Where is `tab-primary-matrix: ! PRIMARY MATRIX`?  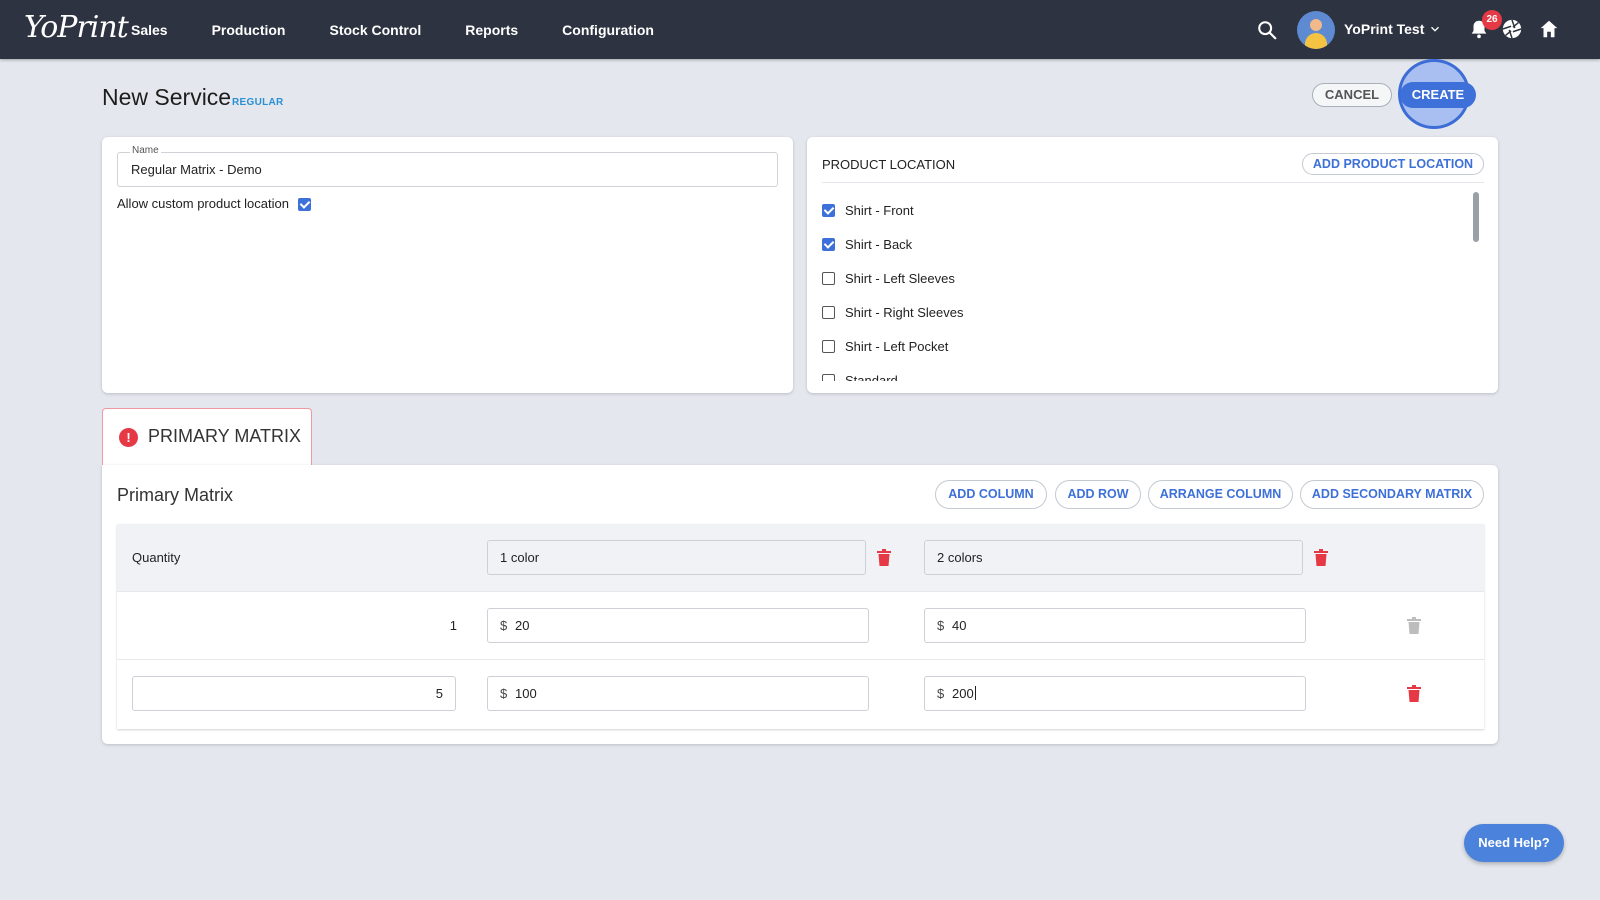 tab-primary-matrix: ! PRIMARY MATRIX is located at coordinates (207, 436).